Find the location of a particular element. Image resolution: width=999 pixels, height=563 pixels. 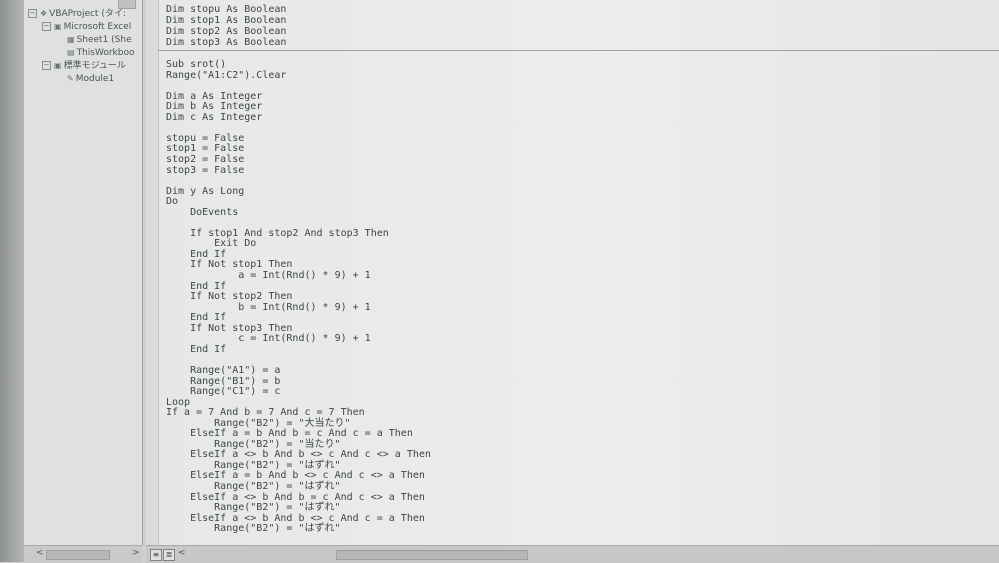

code-line: b = Int(Rnd() * 9) + 1 is located at coordinates (304, 307).